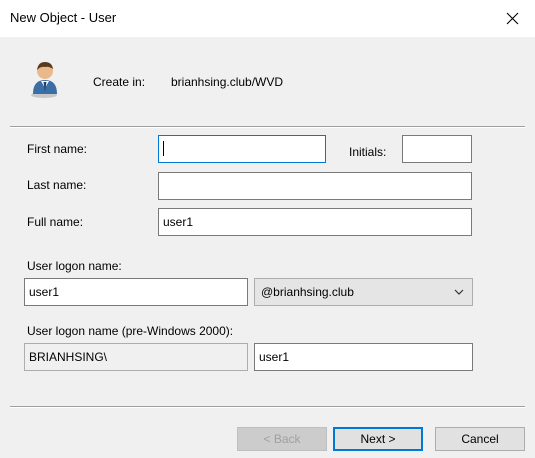 The height and width of the screenshot is (458, 535). What do you see at coordinates (267, 127) in the screenshot?
I see `separator-top` at bounding box center [267, 127].